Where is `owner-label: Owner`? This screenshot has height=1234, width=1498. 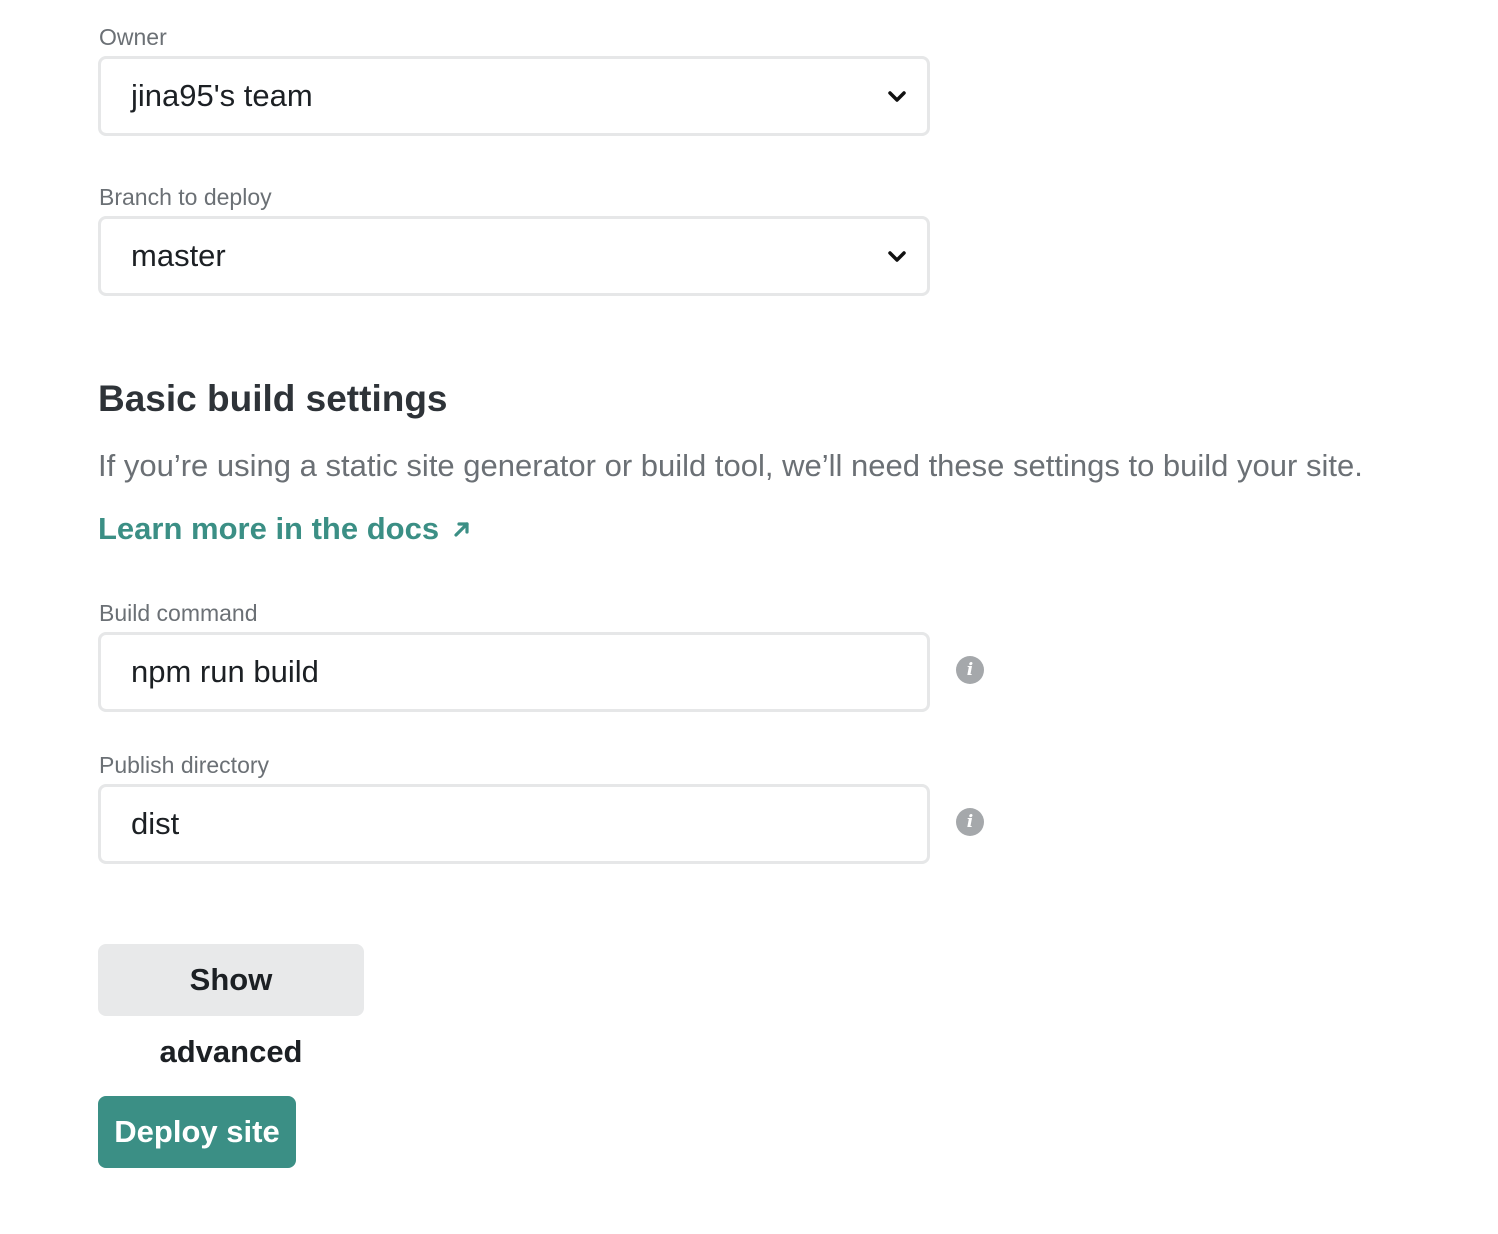 owner-label: Owner is located at coordinates (133, 37).